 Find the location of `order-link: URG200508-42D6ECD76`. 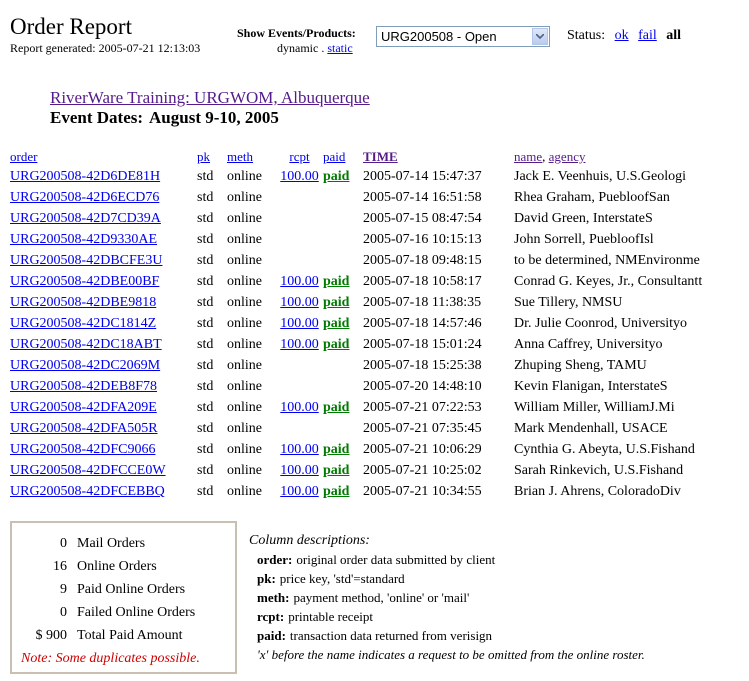

order-link: URG200508-42D6ECD76 is located at coordinates (84, 197).